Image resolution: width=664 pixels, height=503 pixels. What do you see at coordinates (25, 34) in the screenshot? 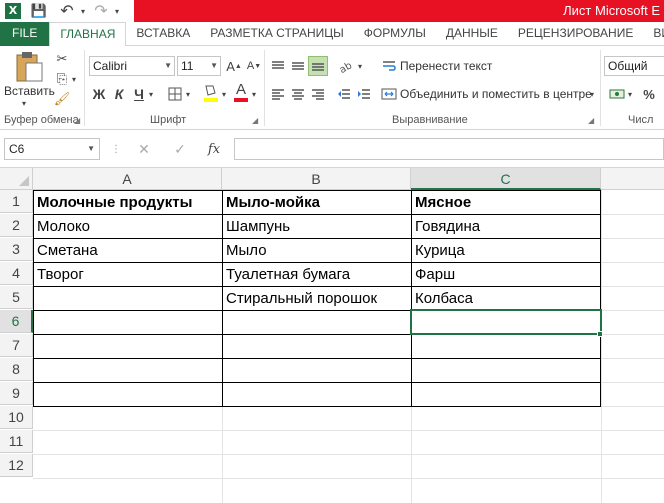
I see `tab-file: FILE` at bounding box center [25, 34].